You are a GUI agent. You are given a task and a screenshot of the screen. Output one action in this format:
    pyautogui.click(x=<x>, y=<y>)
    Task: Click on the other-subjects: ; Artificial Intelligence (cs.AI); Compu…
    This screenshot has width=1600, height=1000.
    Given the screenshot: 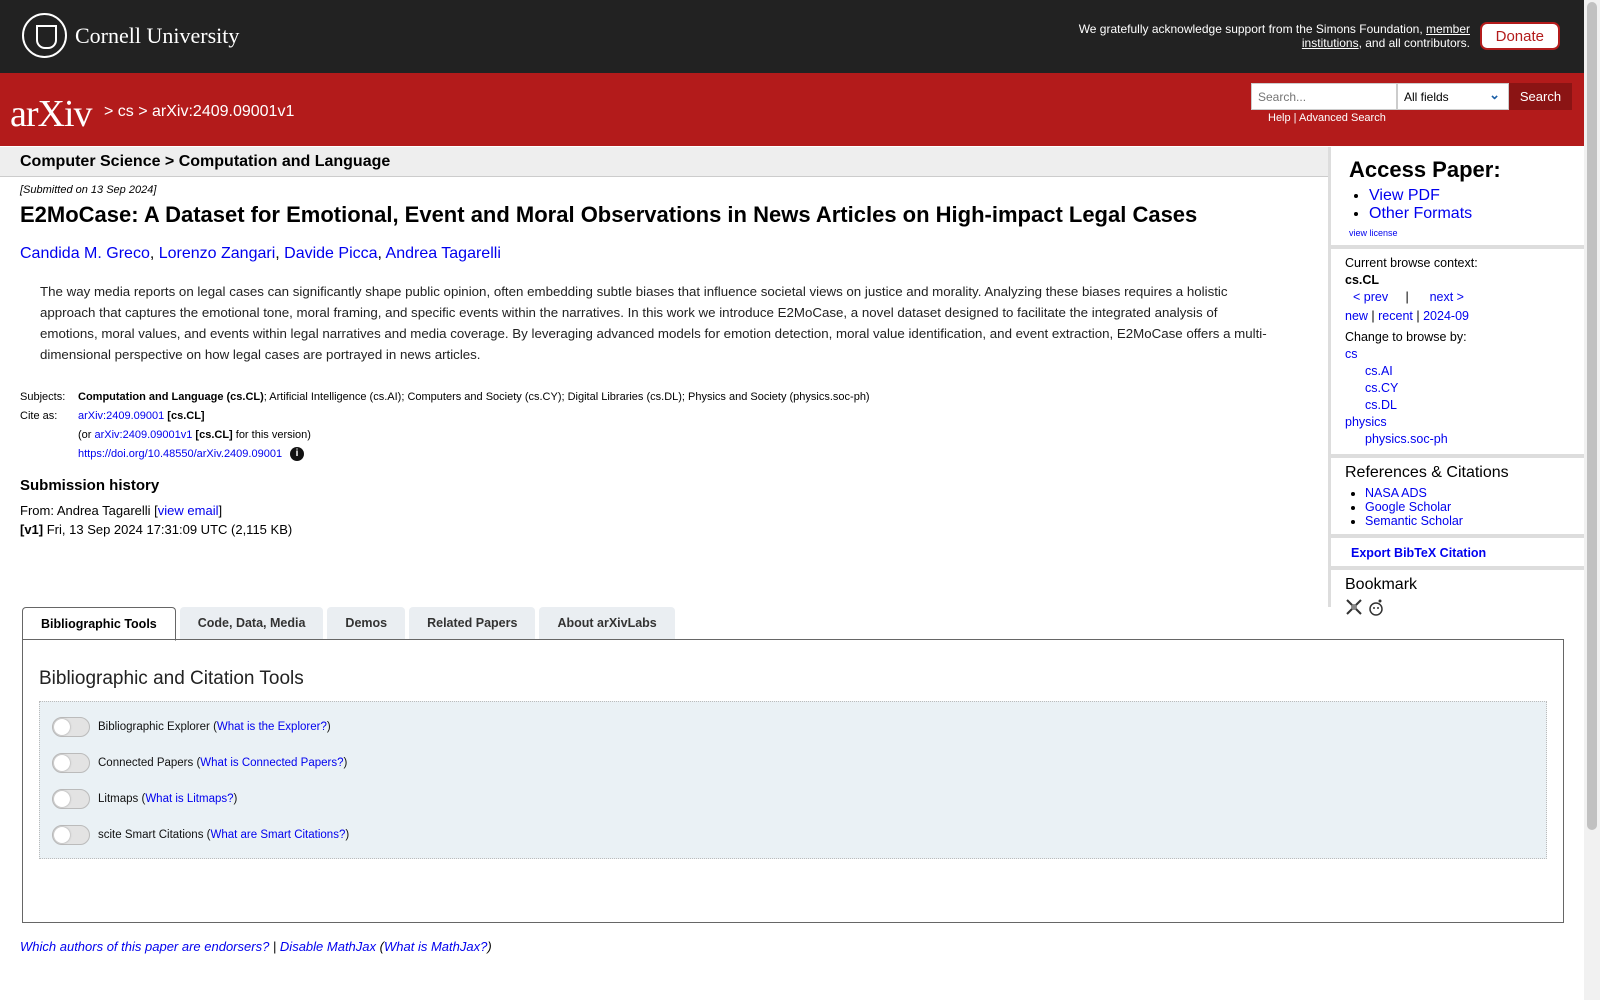 What is the action you would take?
    pyautogui.click(x=566, y=397)
    